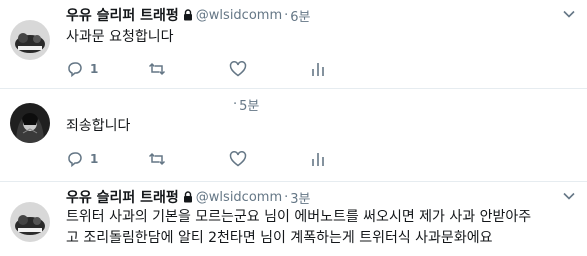 This screenshot has width=587, height=256. I want to click on timestamp: 3분, so click(300, 197).